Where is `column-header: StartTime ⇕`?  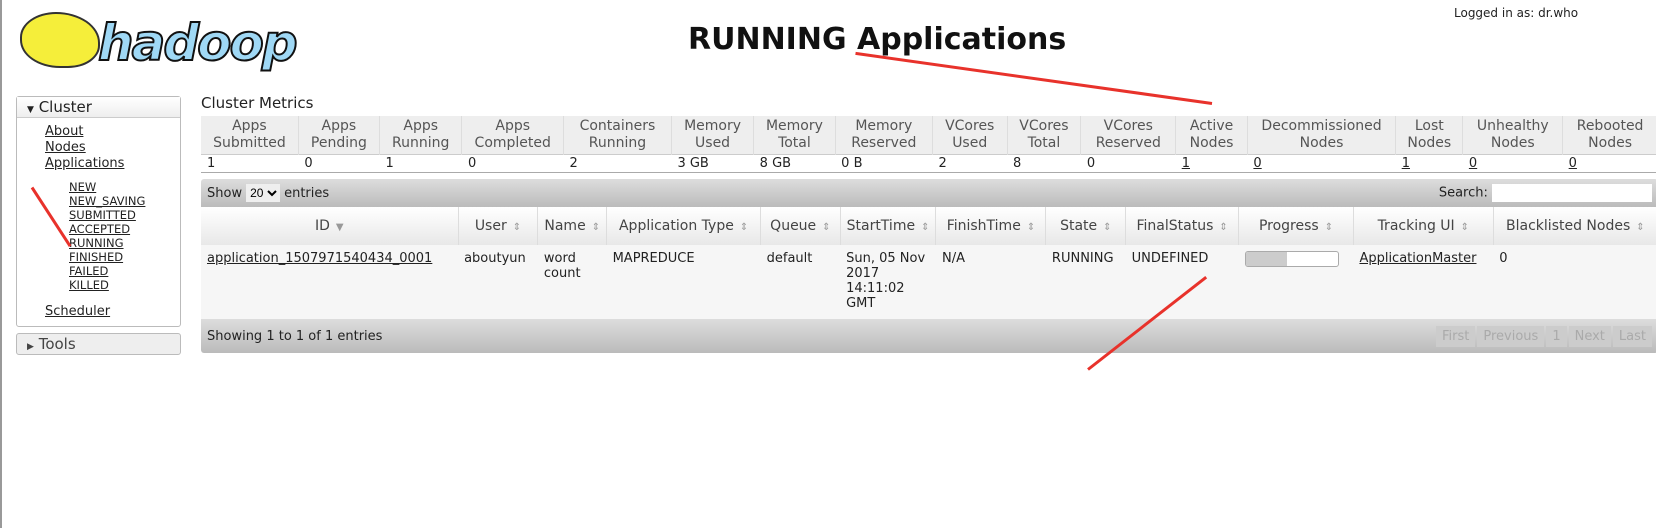 column-header: StartTime ⇕ is located at coordinates (888, 226).